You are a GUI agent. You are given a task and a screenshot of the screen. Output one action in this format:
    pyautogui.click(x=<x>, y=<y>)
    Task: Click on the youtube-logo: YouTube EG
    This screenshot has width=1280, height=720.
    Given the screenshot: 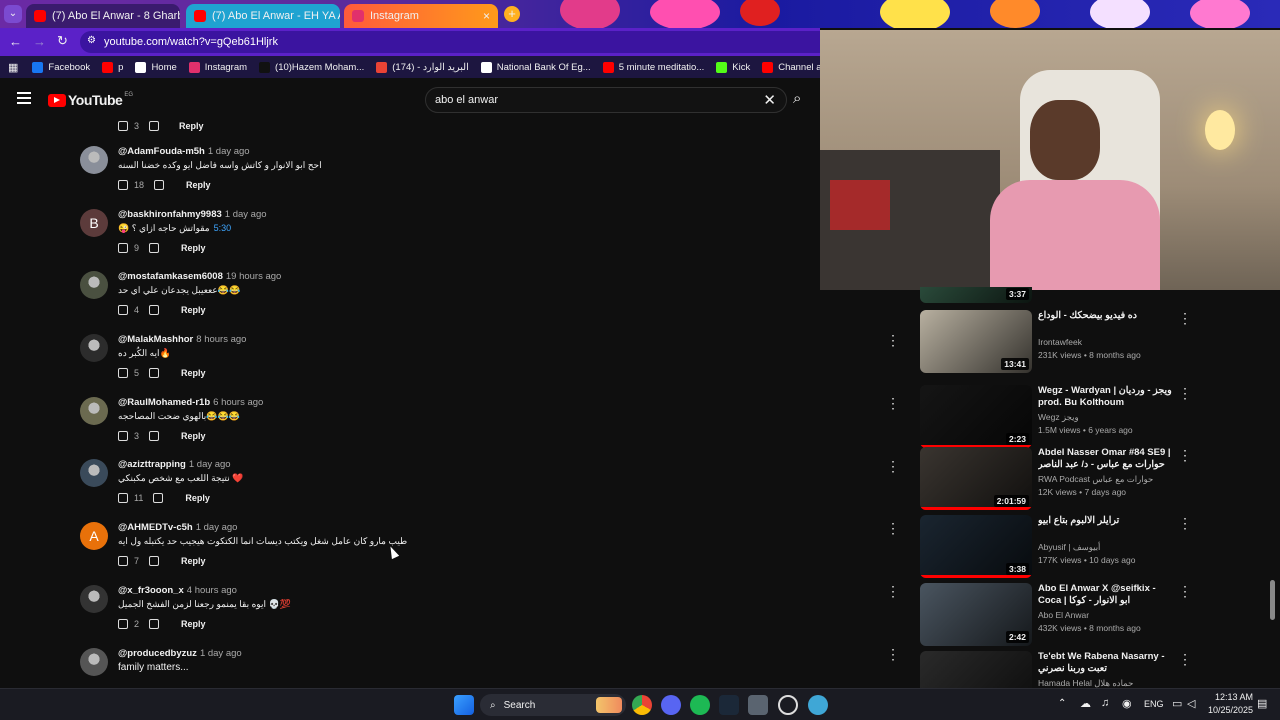 What is the action you would take?
    pyautogui.click(x=90, y=100)
    